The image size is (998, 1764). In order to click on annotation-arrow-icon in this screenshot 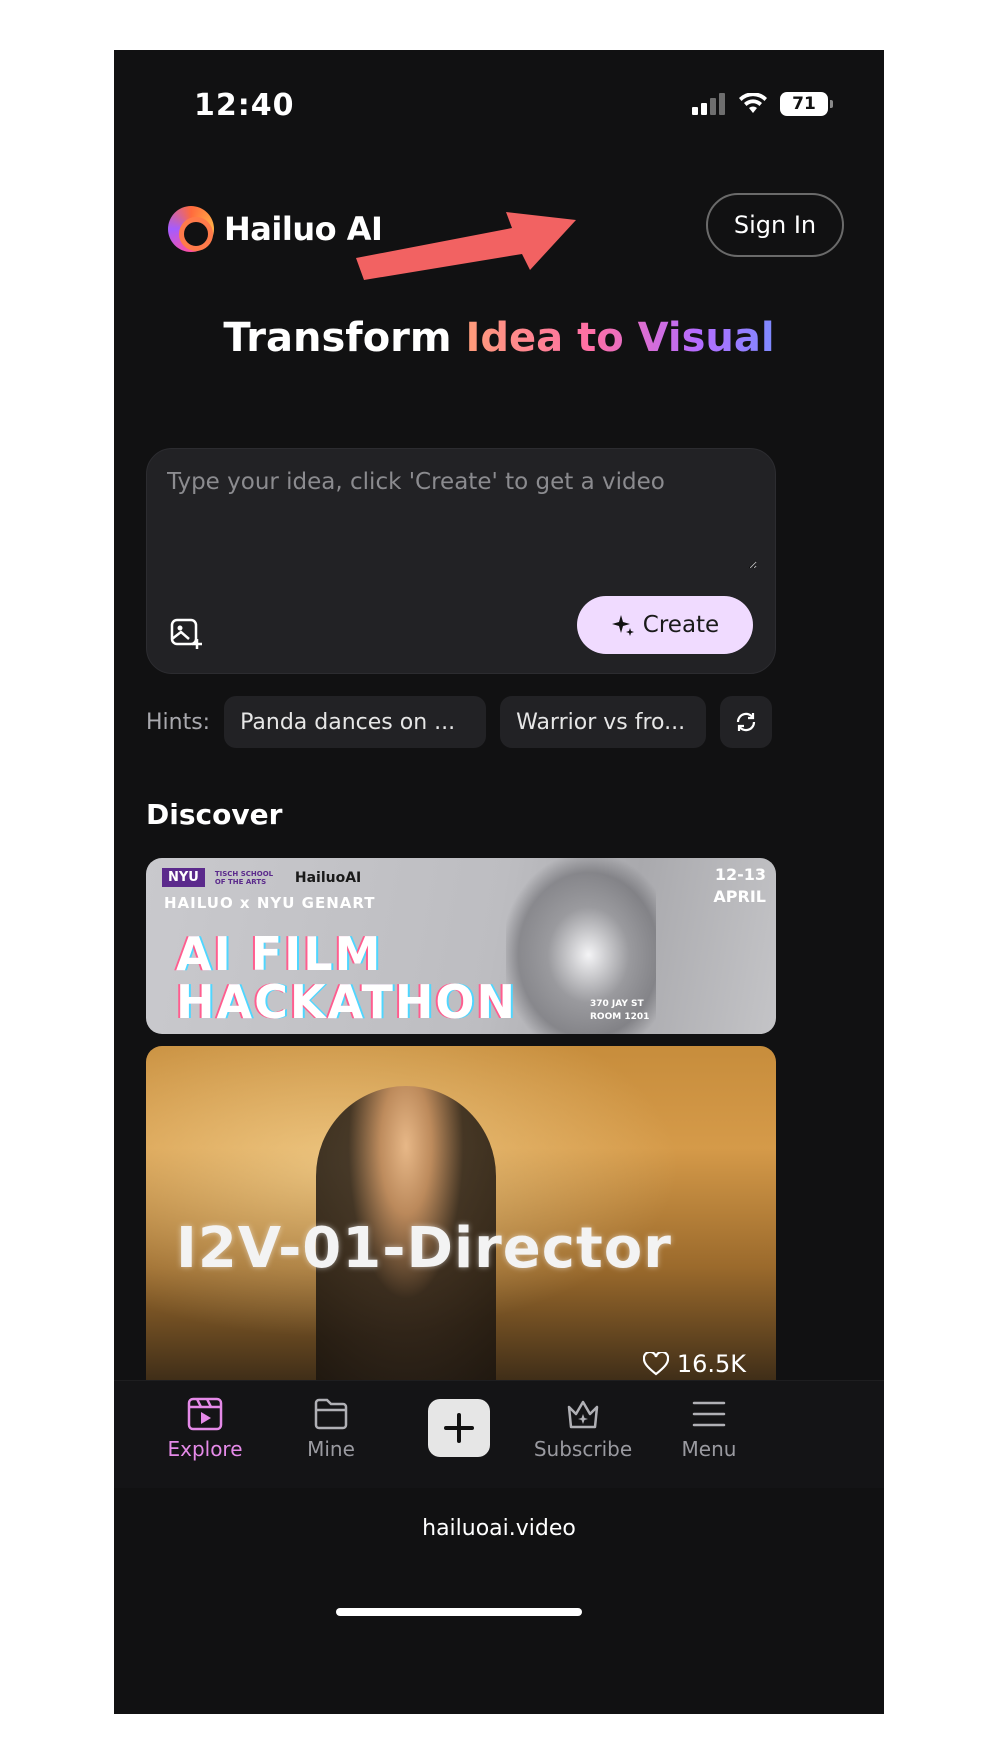, I will do `click(466, 246)`.